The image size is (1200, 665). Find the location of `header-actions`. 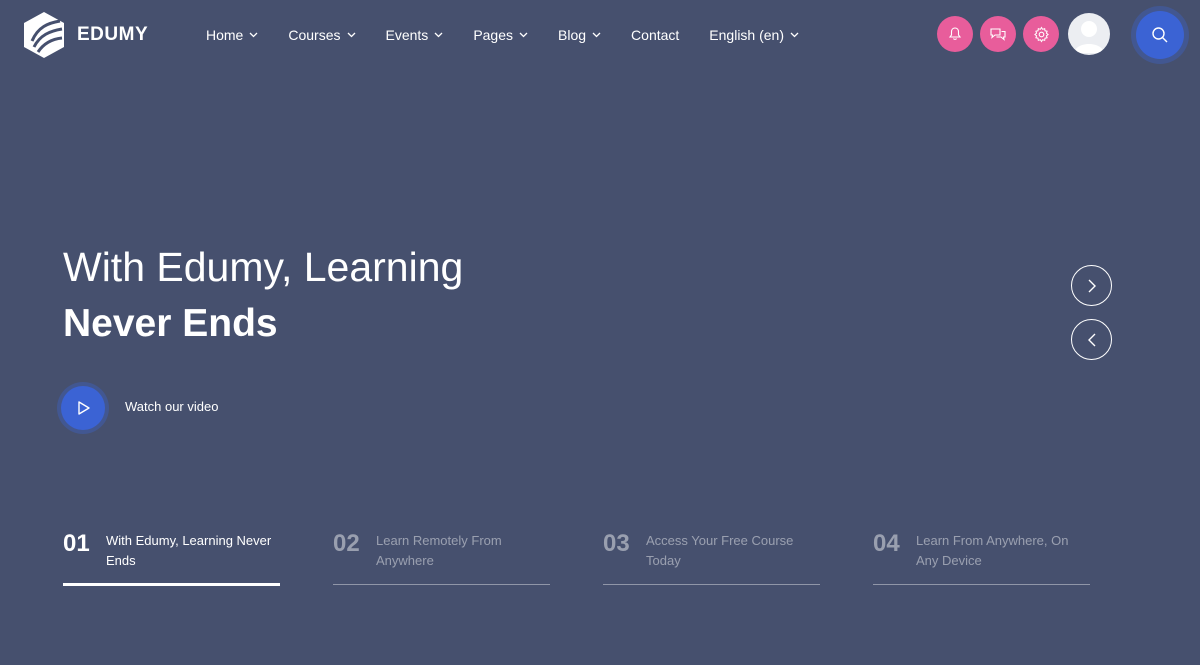

header-actions is located at coordinates (1001, 34).